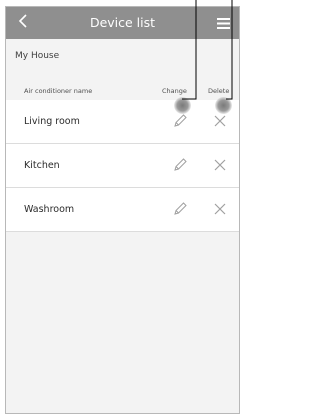  I want to click on device-name: Kitchen, so click(42, 165).